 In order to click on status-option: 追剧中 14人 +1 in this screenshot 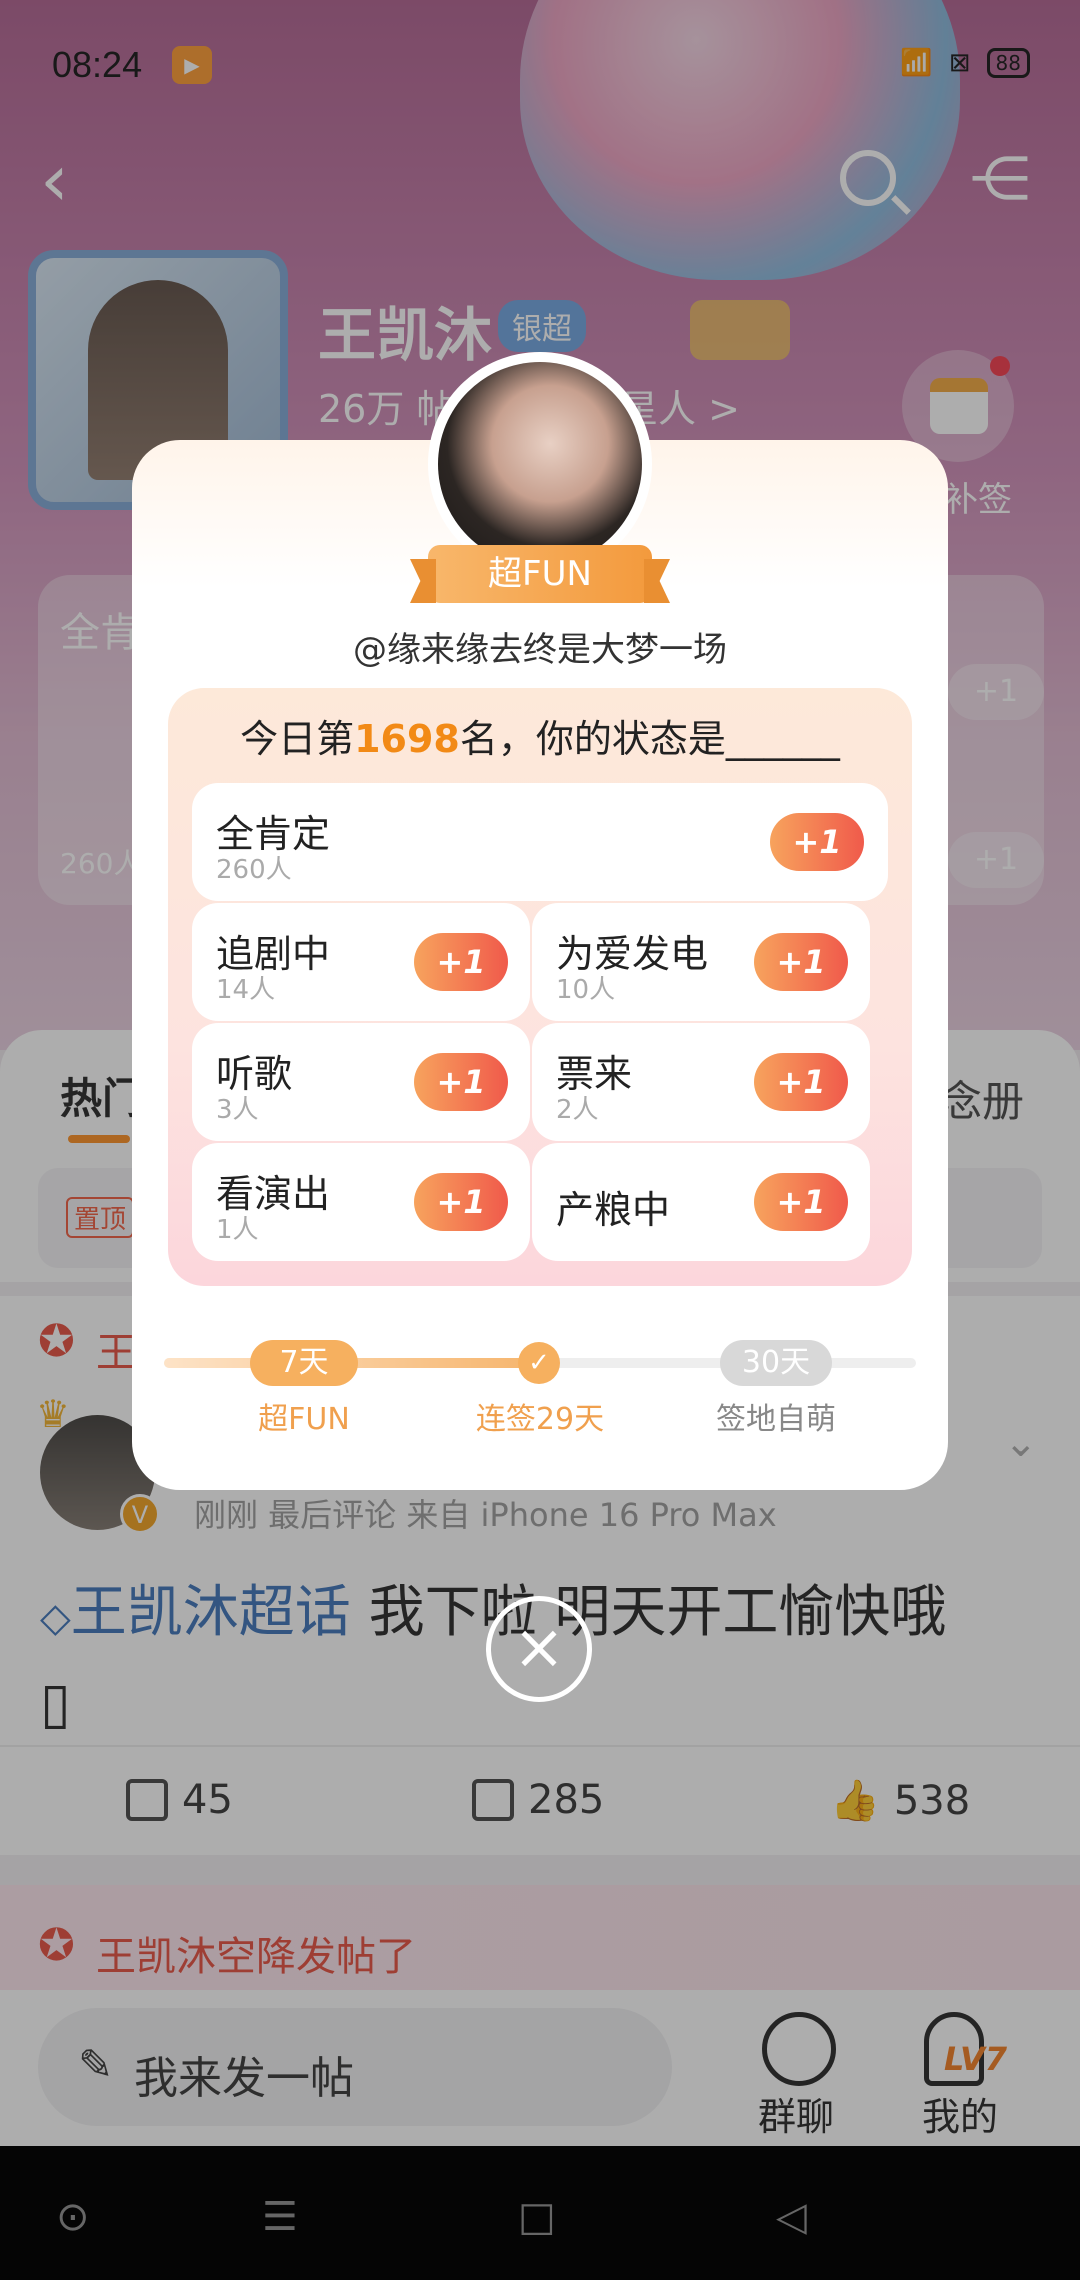, I will do `click(361, 962)`.